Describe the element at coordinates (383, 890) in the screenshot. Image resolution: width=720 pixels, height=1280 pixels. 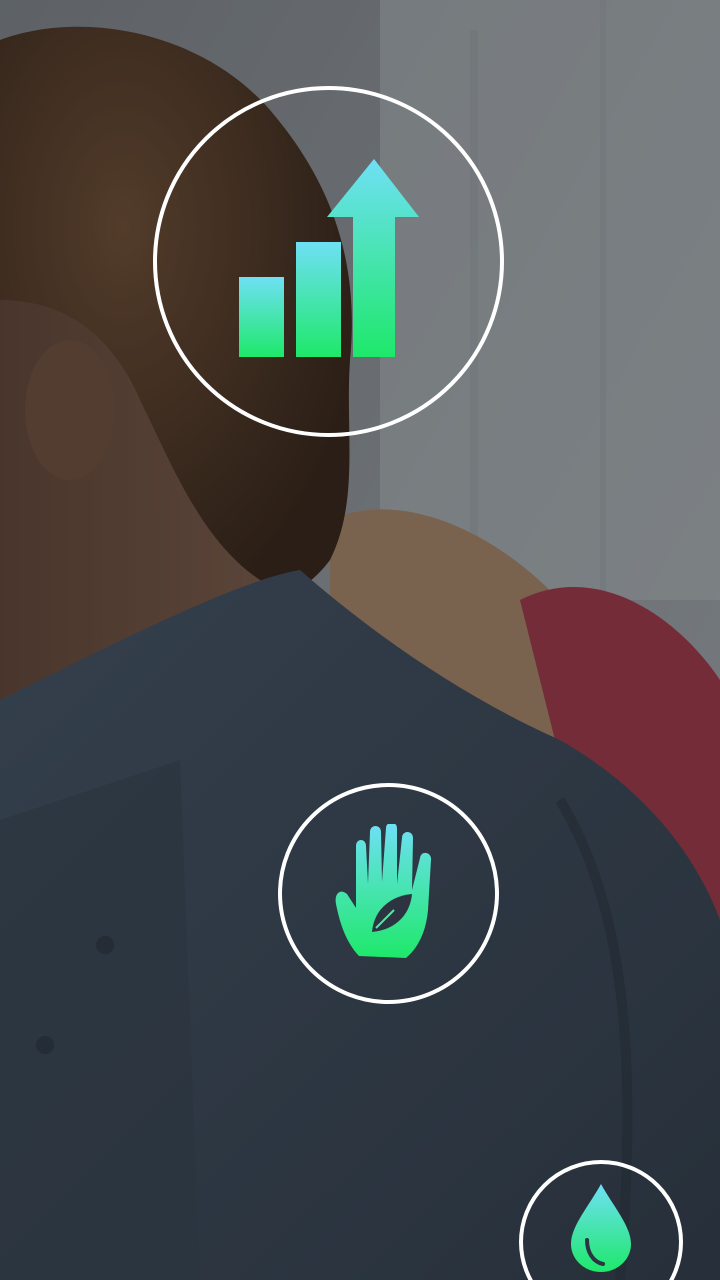
I see `hand-leaf-icon` at that location.